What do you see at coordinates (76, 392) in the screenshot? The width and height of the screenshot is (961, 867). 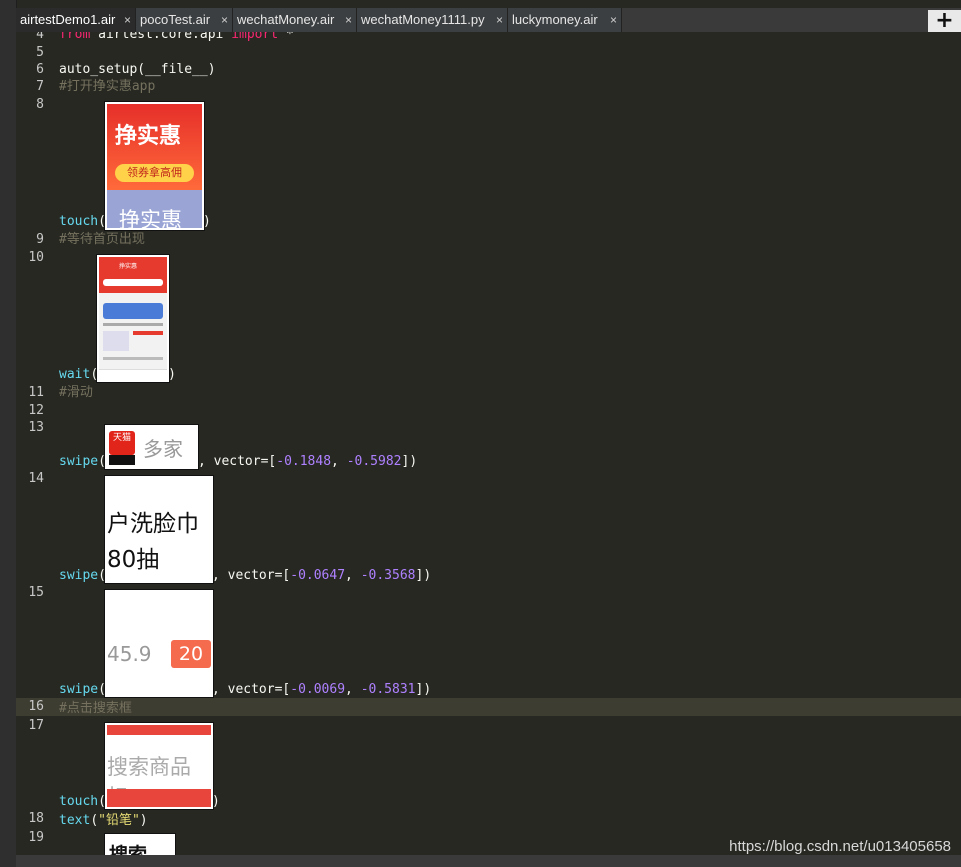 I see `comment-swipe: #滑动` at bounding box center [76, 392].